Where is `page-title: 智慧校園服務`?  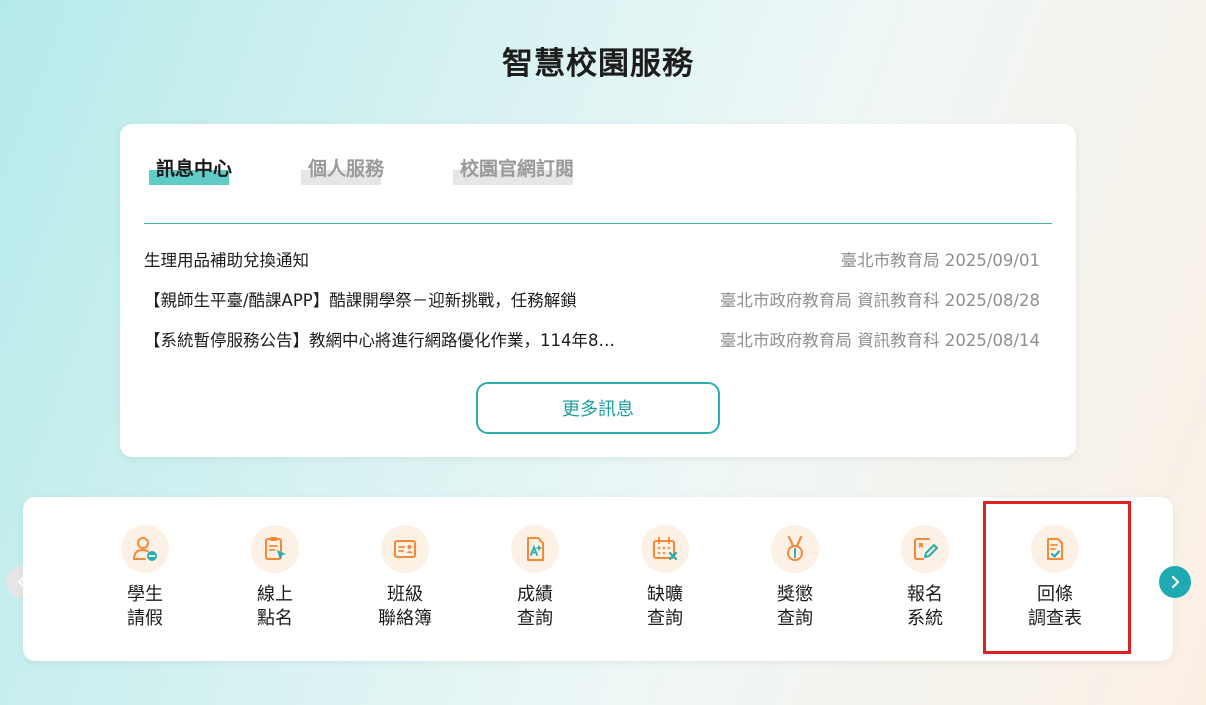 page-title: 智慧校園服務 is located at coordinates (598, 64).